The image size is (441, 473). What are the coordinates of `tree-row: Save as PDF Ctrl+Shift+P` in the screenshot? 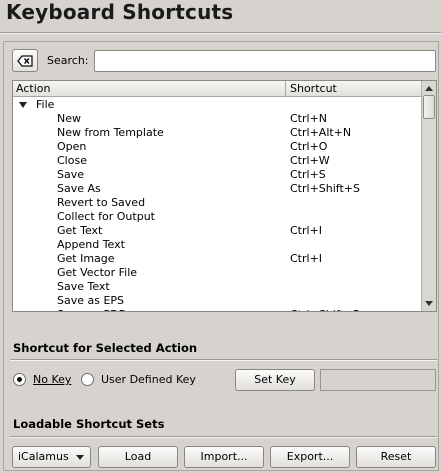 It's located at (217, 309).